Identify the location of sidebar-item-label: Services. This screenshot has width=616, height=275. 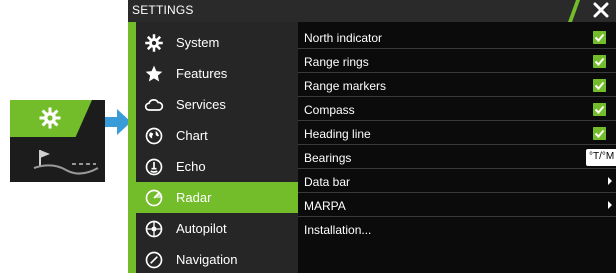
(201, 104).